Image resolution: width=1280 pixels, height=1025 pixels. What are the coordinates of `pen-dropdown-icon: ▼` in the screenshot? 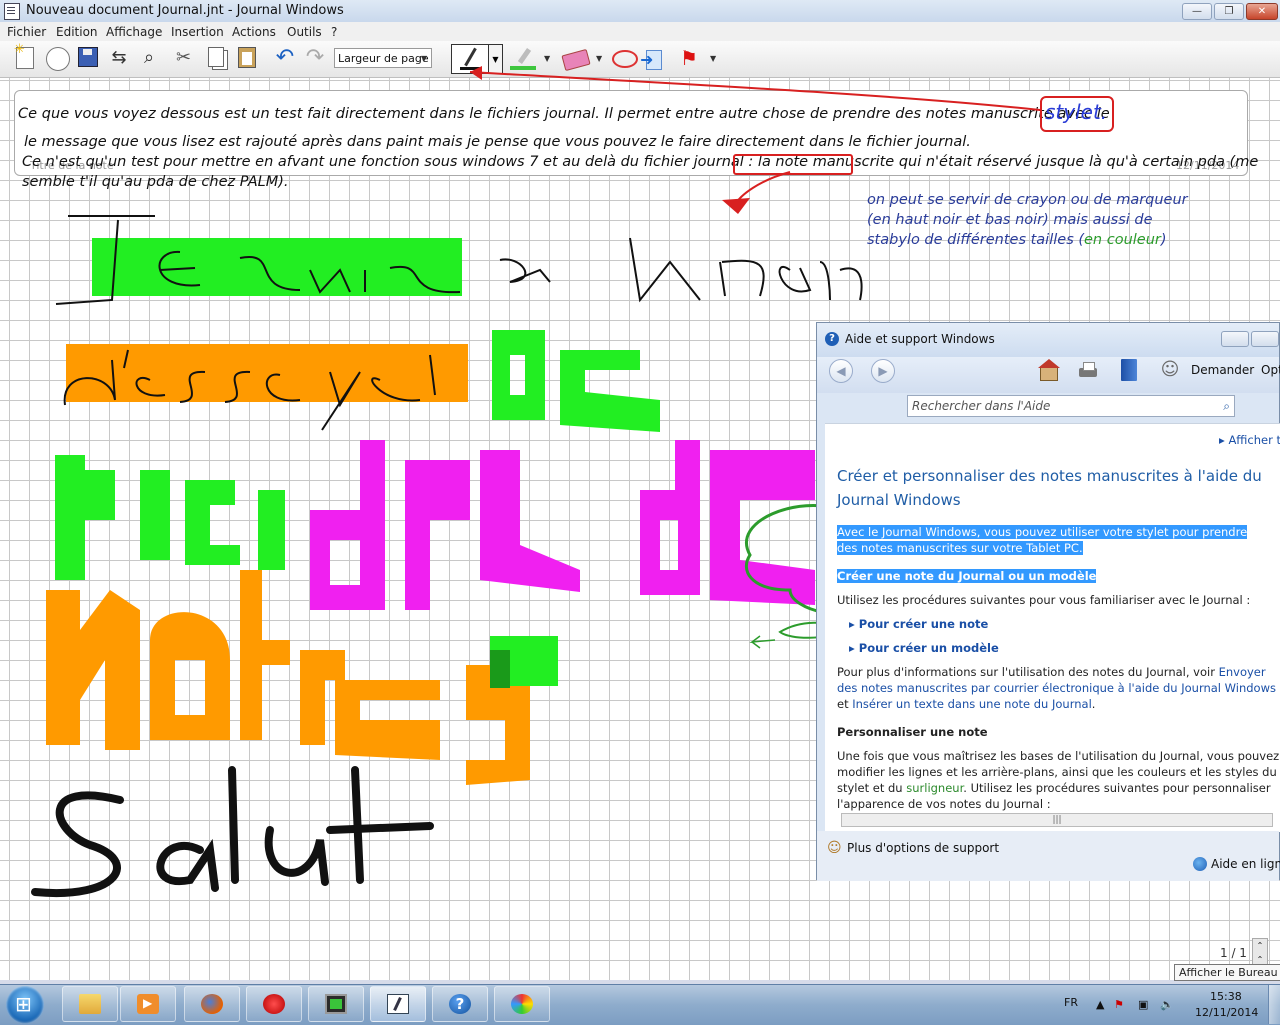 It's located at (496, 59).